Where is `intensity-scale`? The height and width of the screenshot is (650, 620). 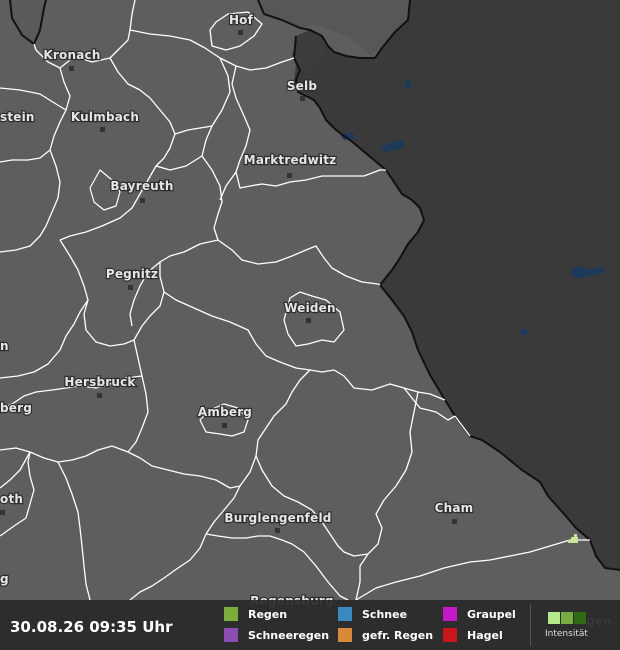
intensity-scale is located at coordinates (567, 618).